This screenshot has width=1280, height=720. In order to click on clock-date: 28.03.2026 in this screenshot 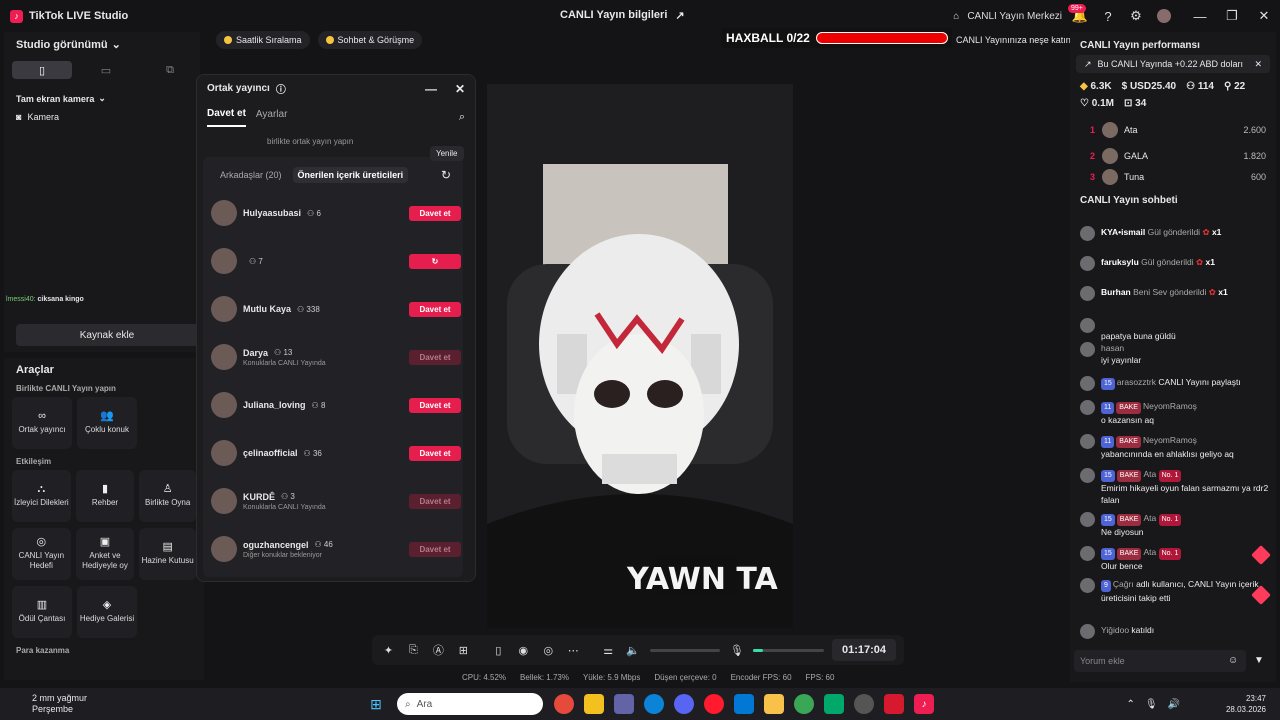, I will do `click(1245, 709)`.